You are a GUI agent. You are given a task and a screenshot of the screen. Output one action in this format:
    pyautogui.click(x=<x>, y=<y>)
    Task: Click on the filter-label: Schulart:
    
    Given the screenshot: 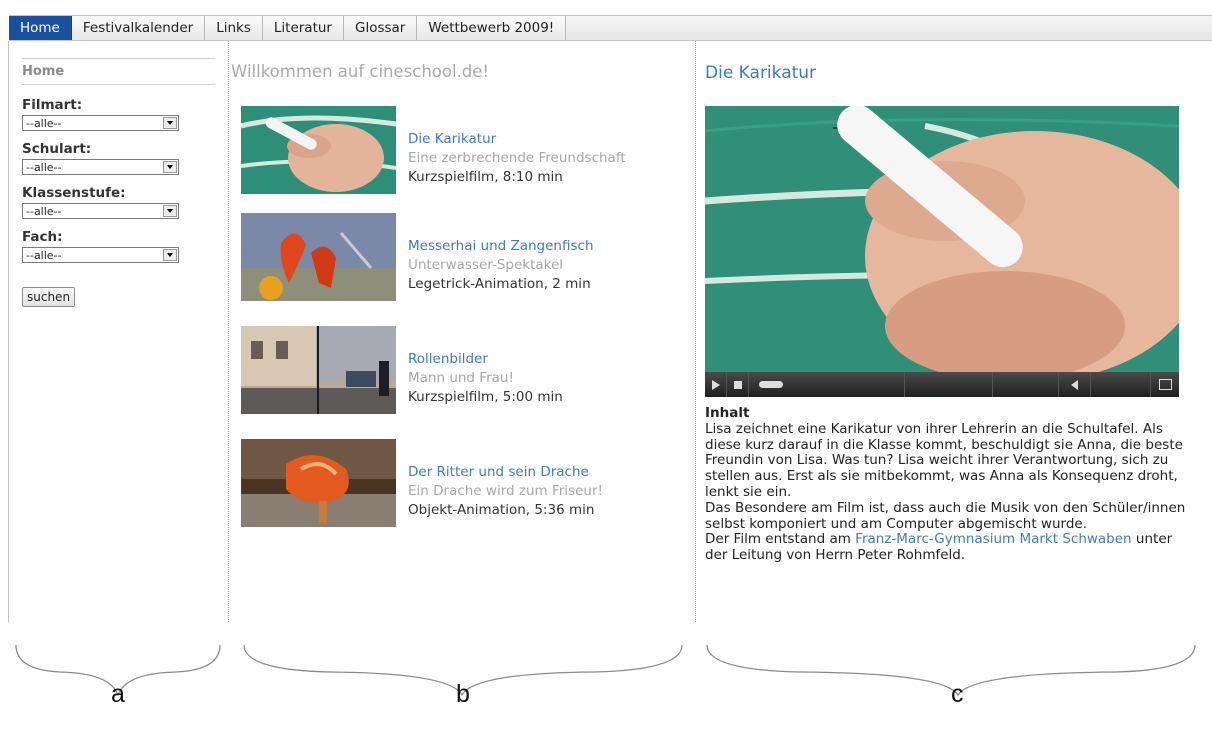 What is the action you would take?
    pyautogui.click(x=57, y=149)
    